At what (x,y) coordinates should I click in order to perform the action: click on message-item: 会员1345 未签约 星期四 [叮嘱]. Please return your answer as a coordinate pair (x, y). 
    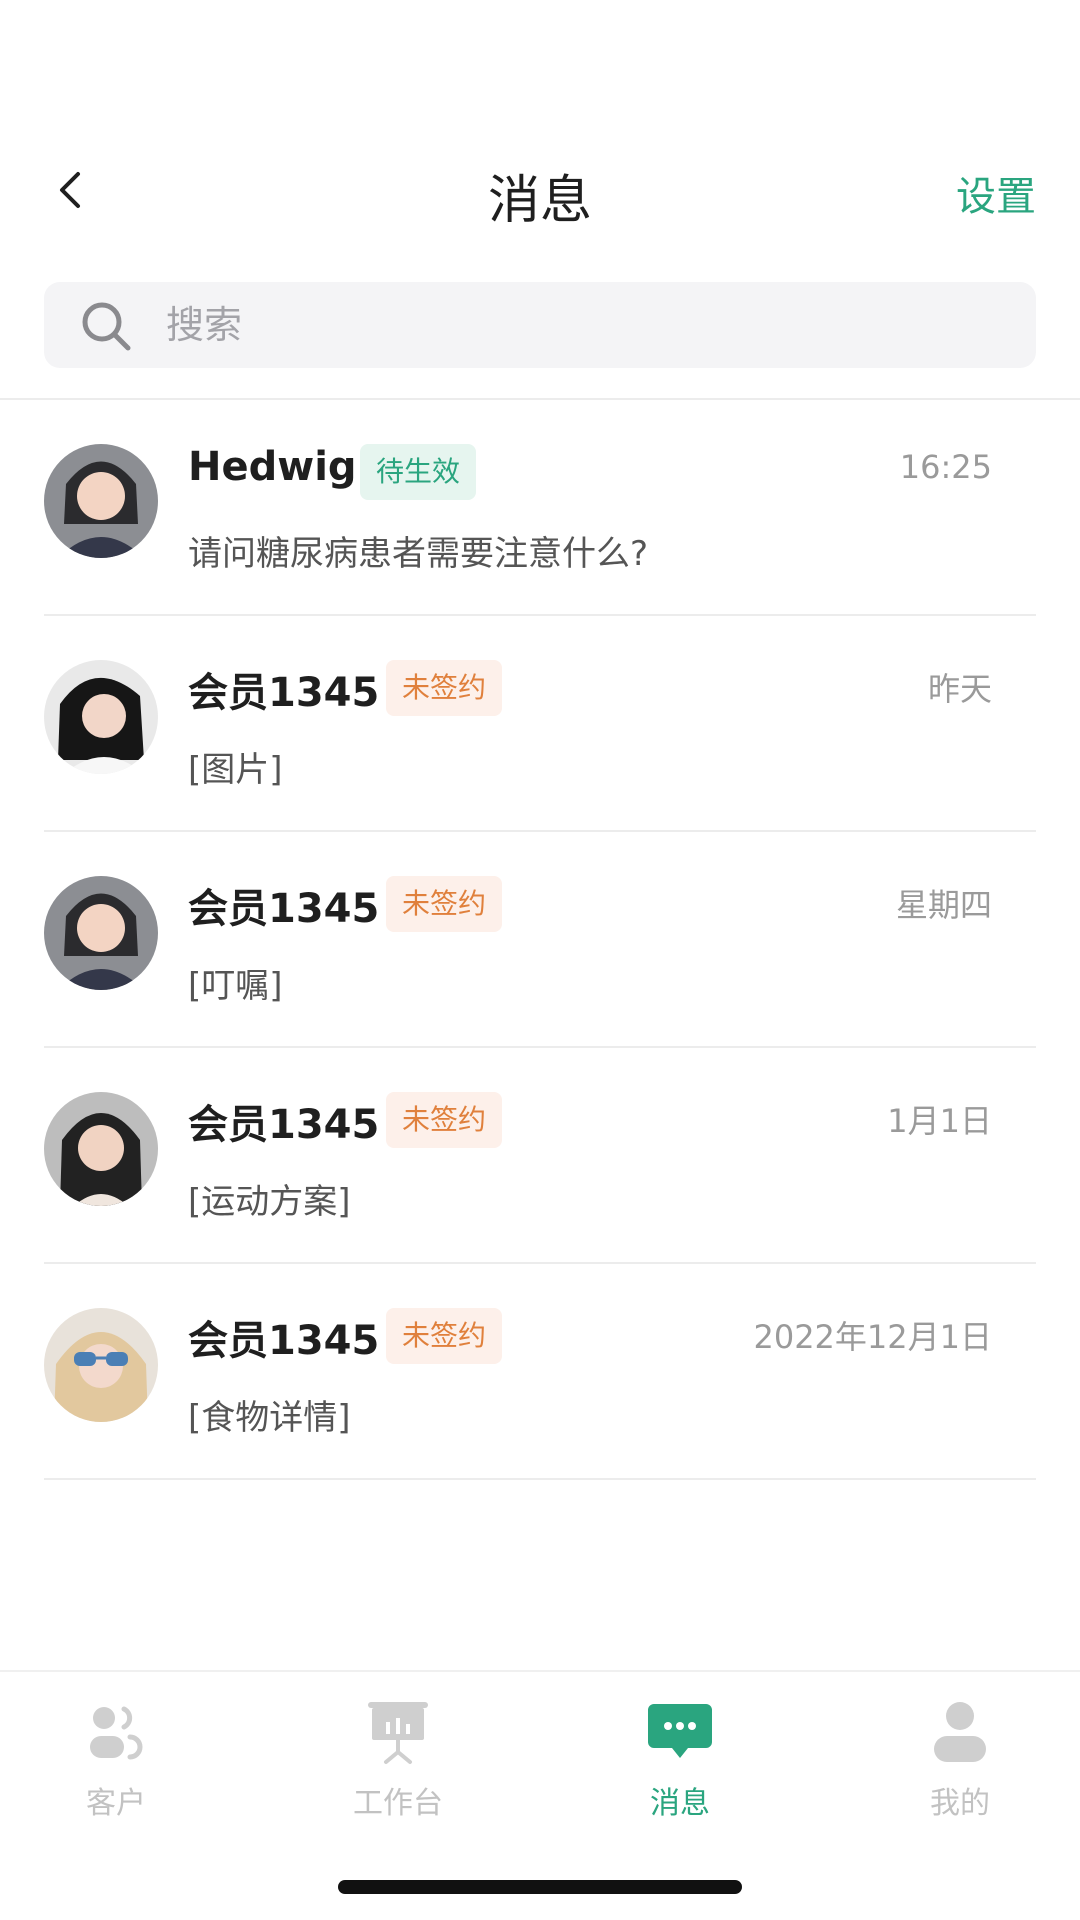
    Looking at the image, I should click on (540, 940).